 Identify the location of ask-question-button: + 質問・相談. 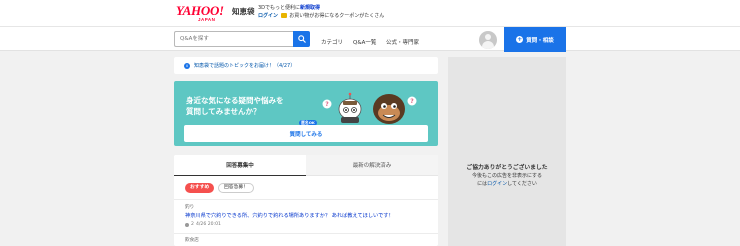
(535, 39).